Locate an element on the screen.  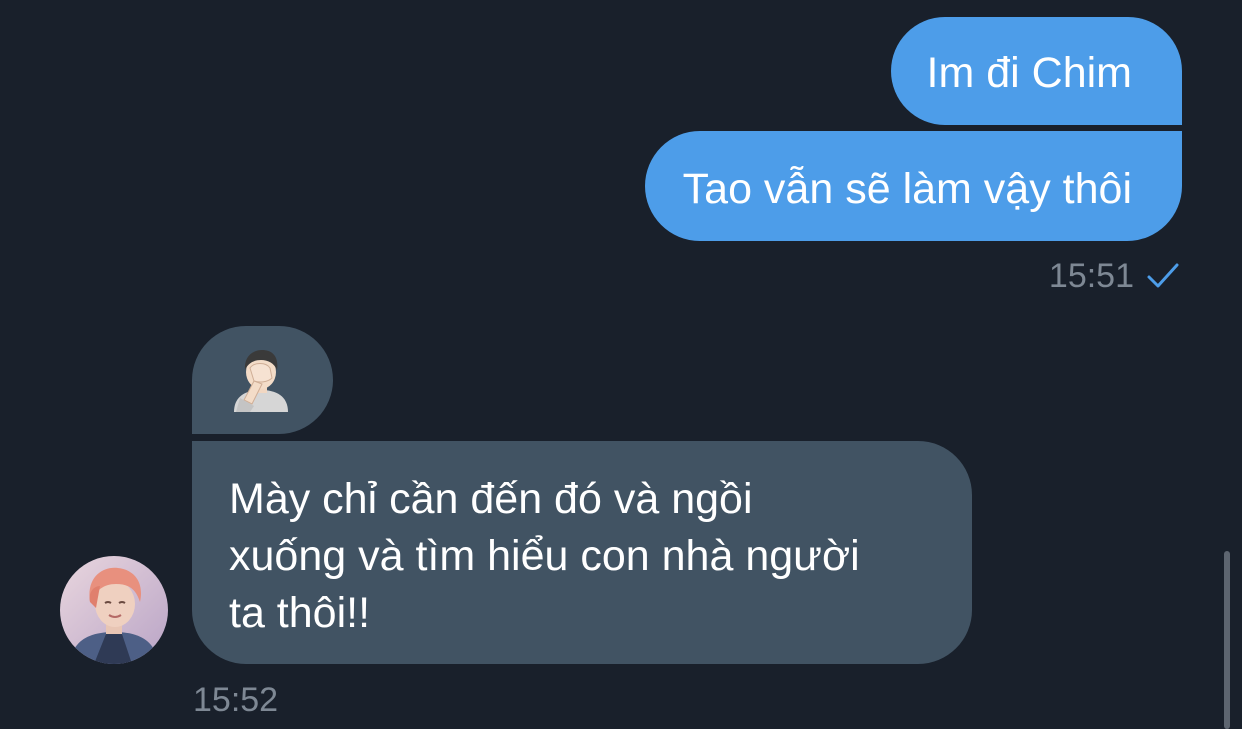
outgoing-message-bubble: Tao vẫn sẽ làm vậy thôi is located at coordinates (913, 186).